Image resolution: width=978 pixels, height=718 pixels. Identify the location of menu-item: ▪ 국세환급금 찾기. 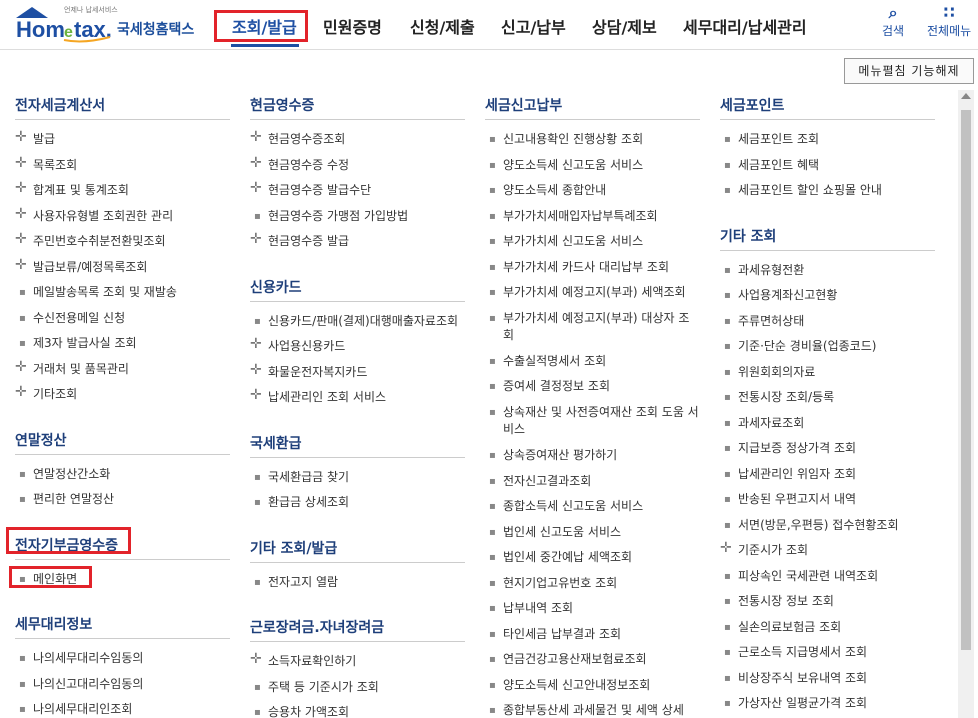
(357, 479).